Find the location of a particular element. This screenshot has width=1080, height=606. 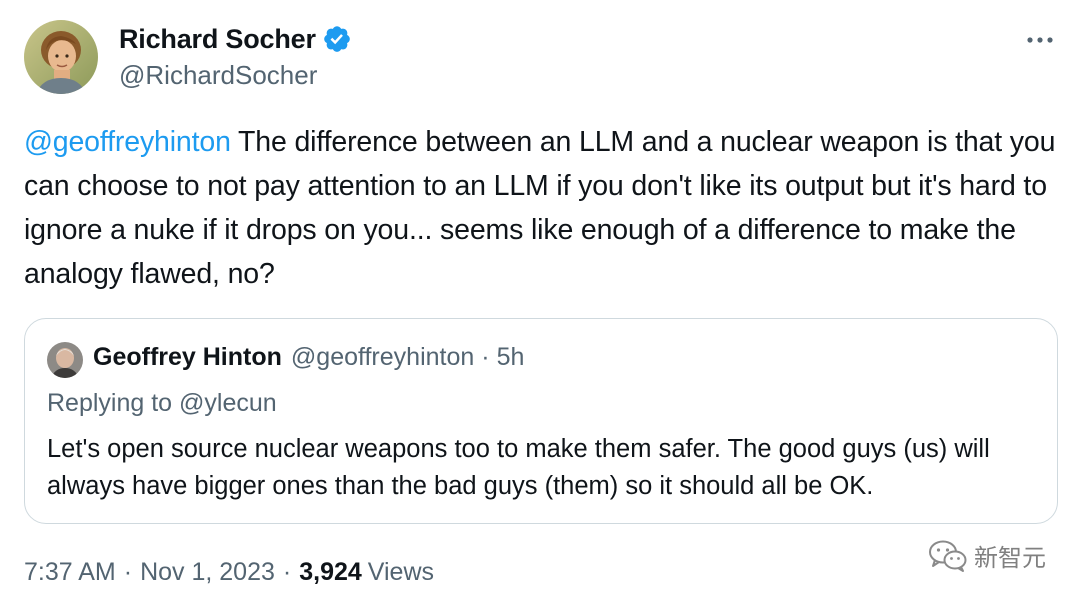

quoted-header: Geoffrey Hinton @geoffreyhinton · 5h is located at coordinates (308, 357).